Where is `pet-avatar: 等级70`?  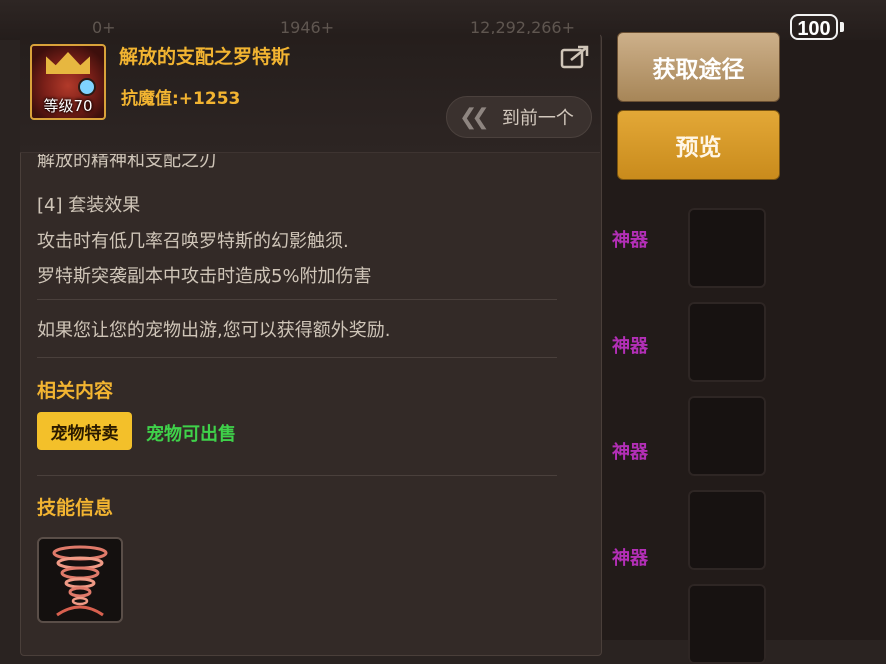
pet-avatar: 等级70 is located at coordinates (68, 82).